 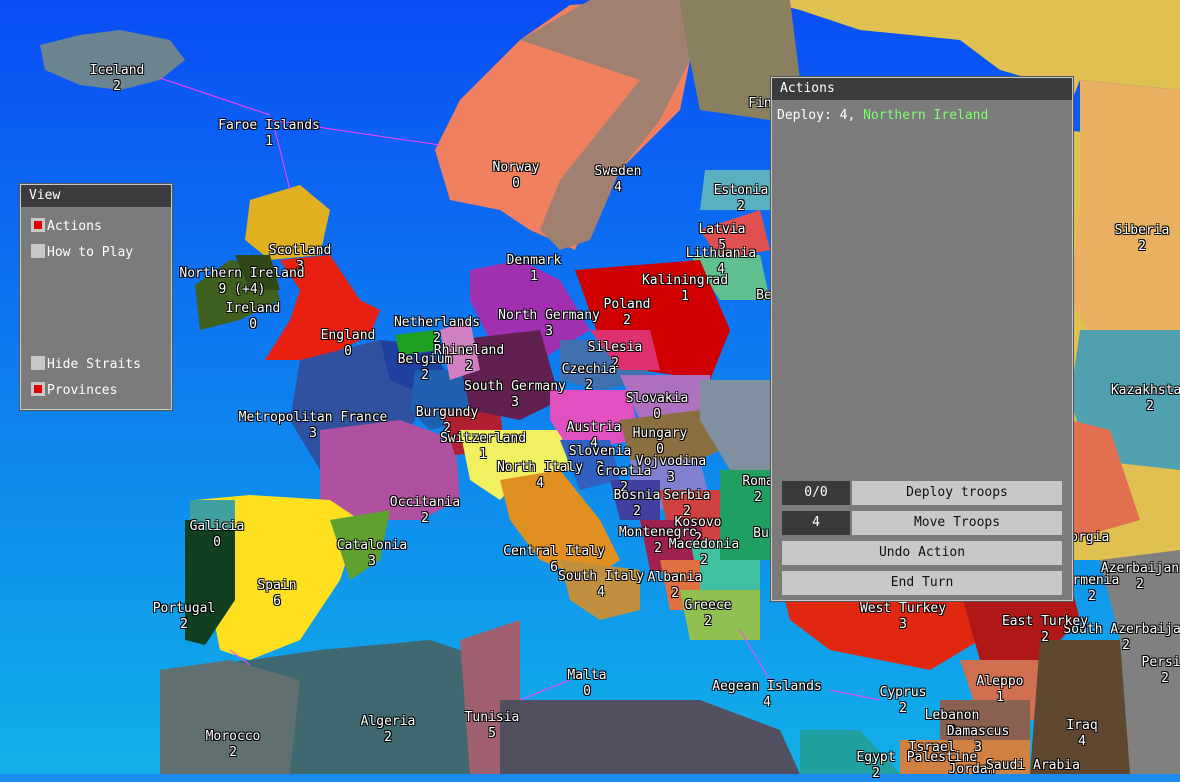 I want to click on province-label: East Turkey 2, so click(x=1045, y=630).